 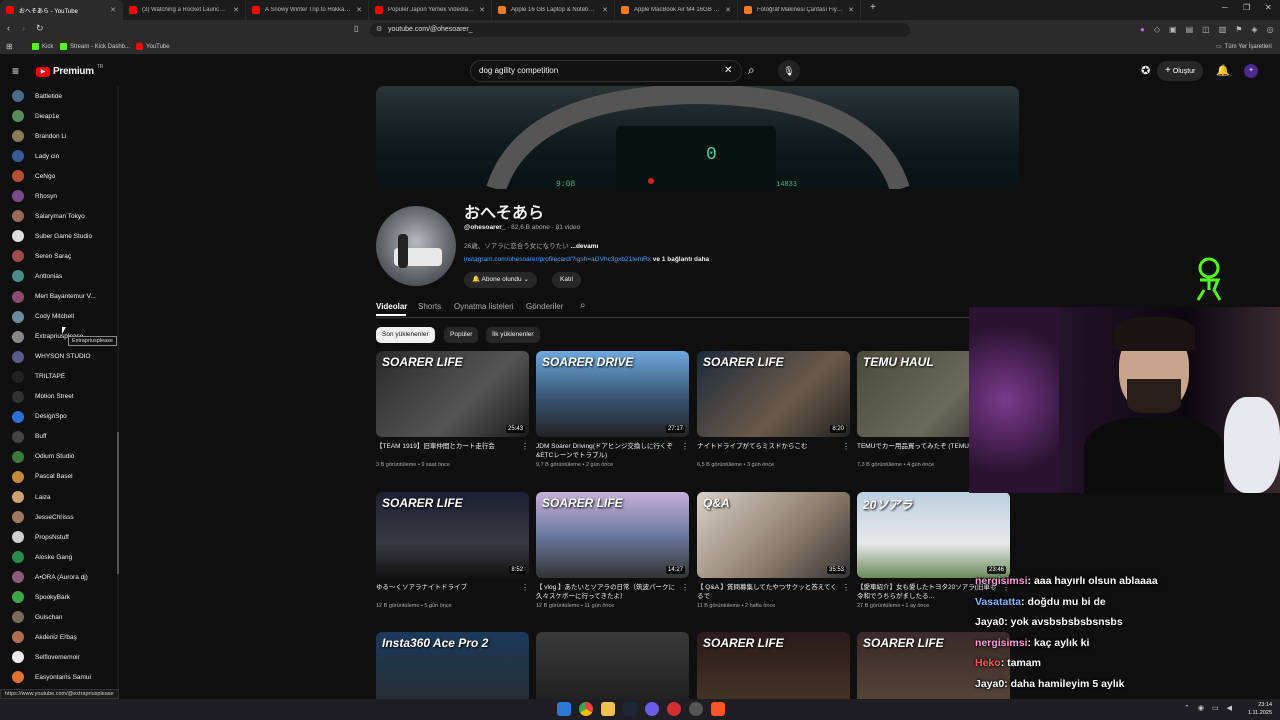 What do you see at coordinates (608, 709) in the screenshot?
I see `file-explorer-icon` at bounding box center [608, 709].